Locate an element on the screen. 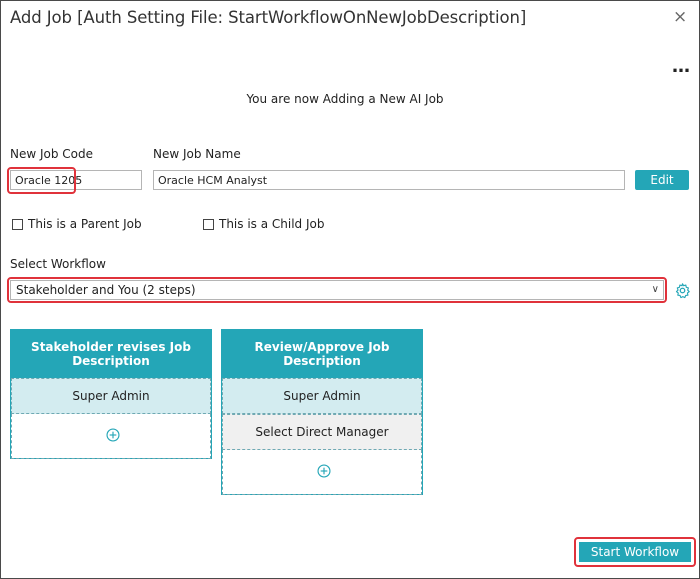  job-name-label: New Job Name is located at coordinates (197, 154).